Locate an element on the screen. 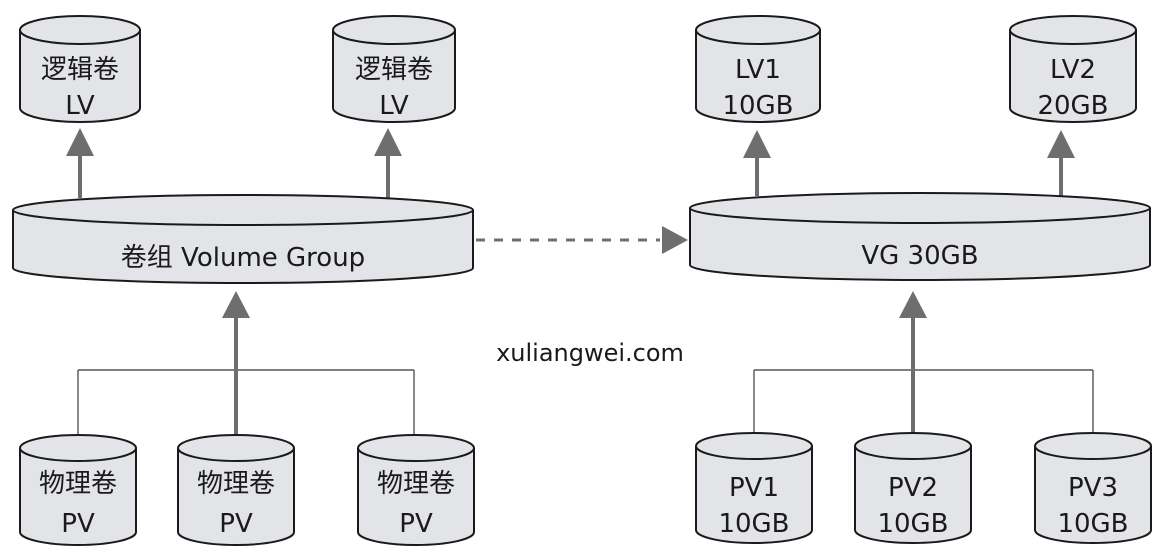 The height and width of the screenshot is (560, 1168). lv-label-right-1-line2: 10GB is located at coordinates (758, 106).